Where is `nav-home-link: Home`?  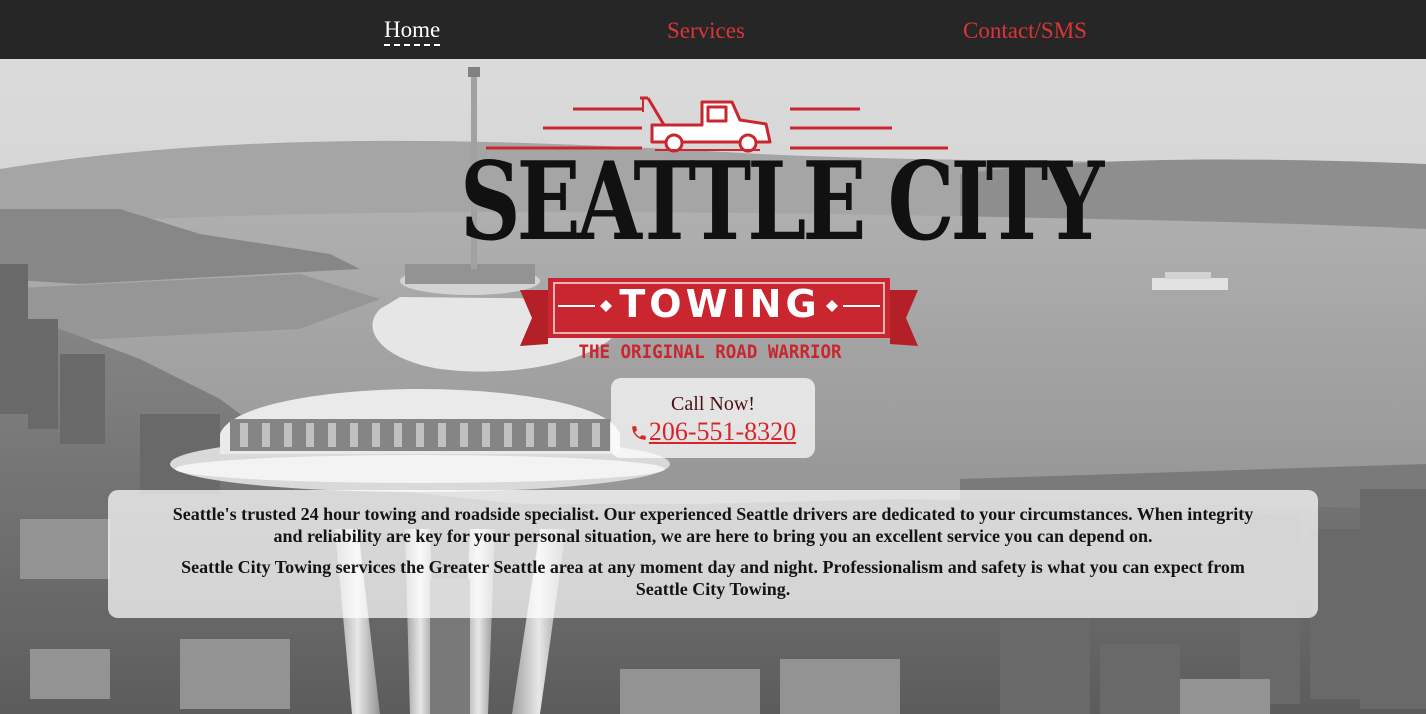 nav-home-link: Home is located at coordinates (412, 31).